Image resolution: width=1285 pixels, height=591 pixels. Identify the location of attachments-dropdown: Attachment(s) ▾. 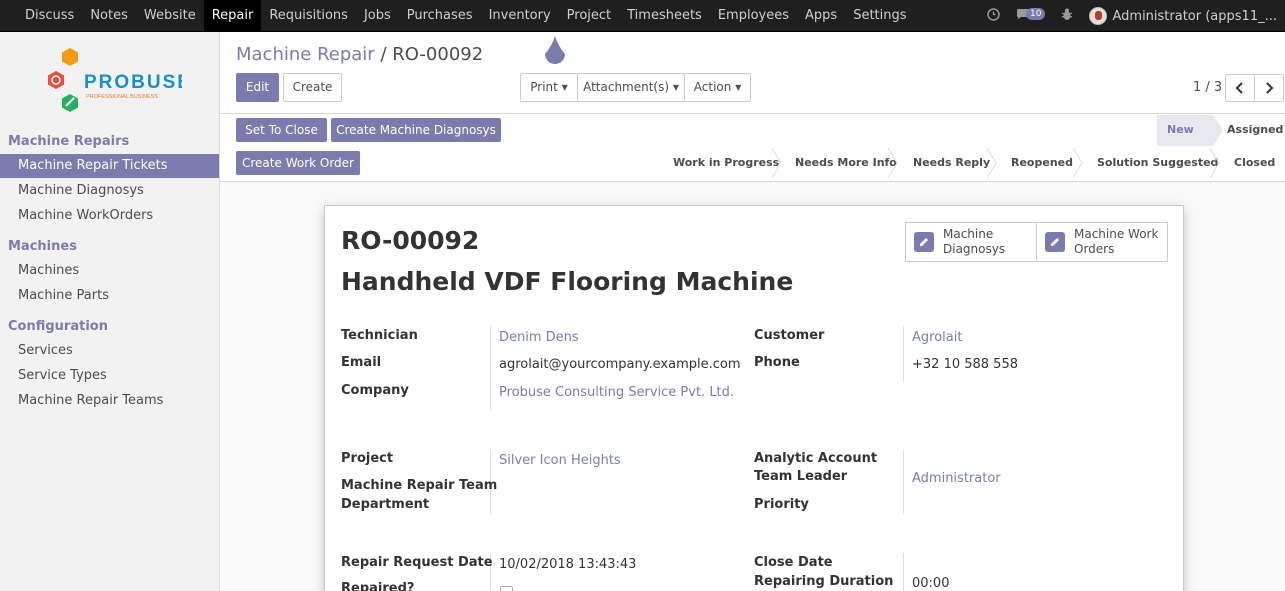
(631, 87).